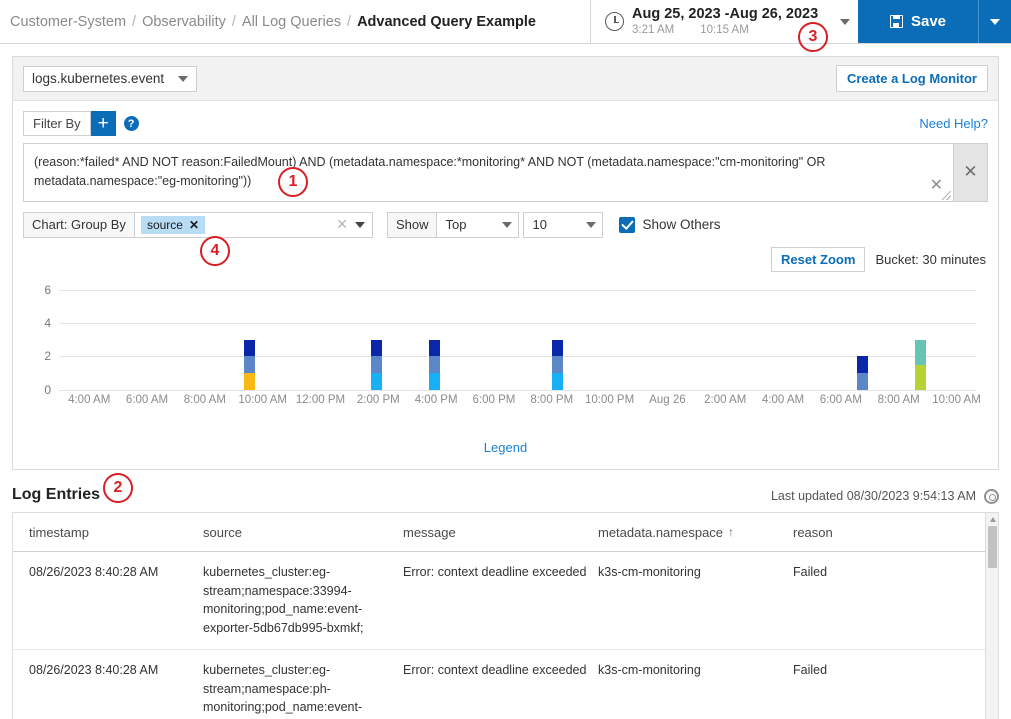  Describe the element at coordinates (813, 37) in the screenshot. I see `annotation-marker-3: 3` at that location.